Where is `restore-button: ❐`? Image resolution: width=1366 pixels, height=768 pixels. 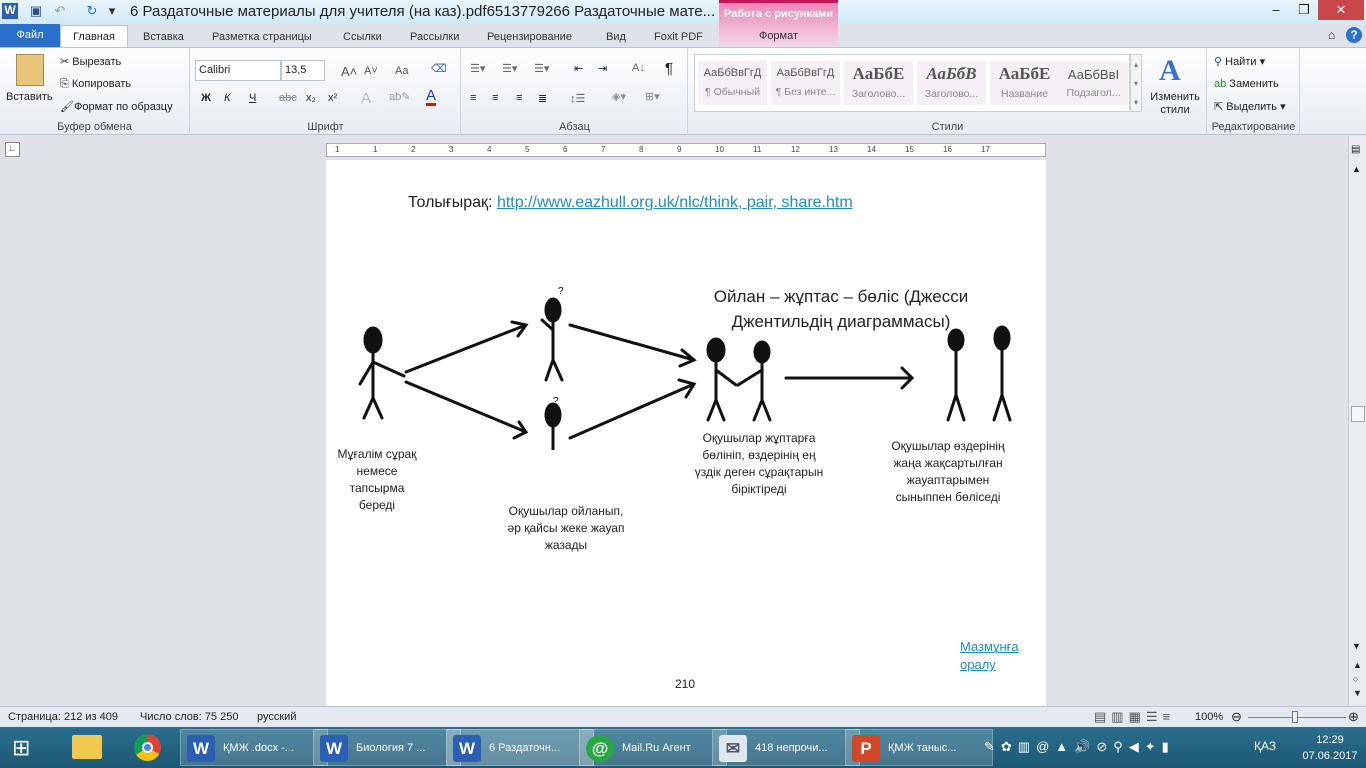
restore-button: ❐ is located at coordinates (1304, 10).